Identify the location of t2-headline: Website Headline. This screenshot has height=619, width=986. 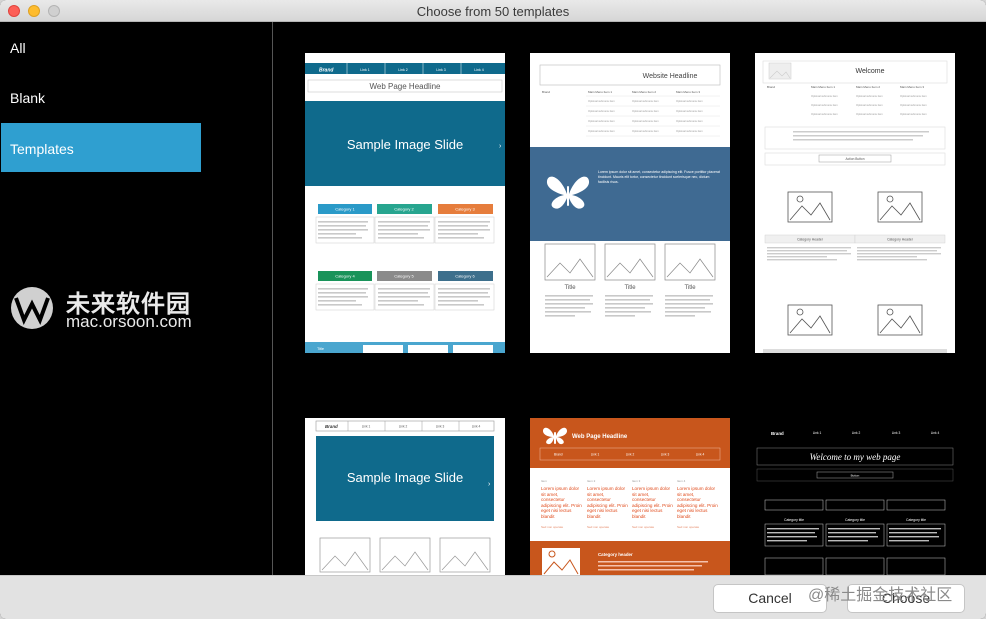
(670, 76).